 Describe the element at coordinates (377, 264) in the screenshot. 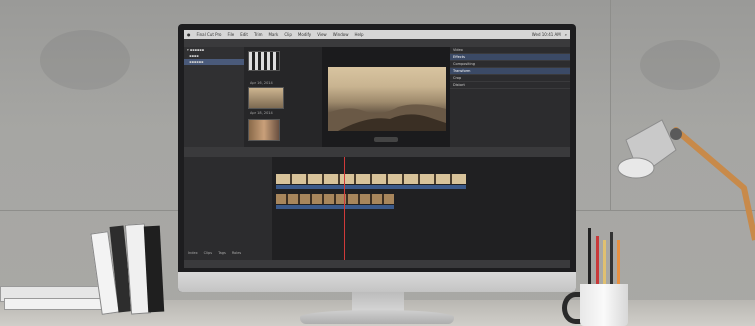

I see `status-bar` at that location.